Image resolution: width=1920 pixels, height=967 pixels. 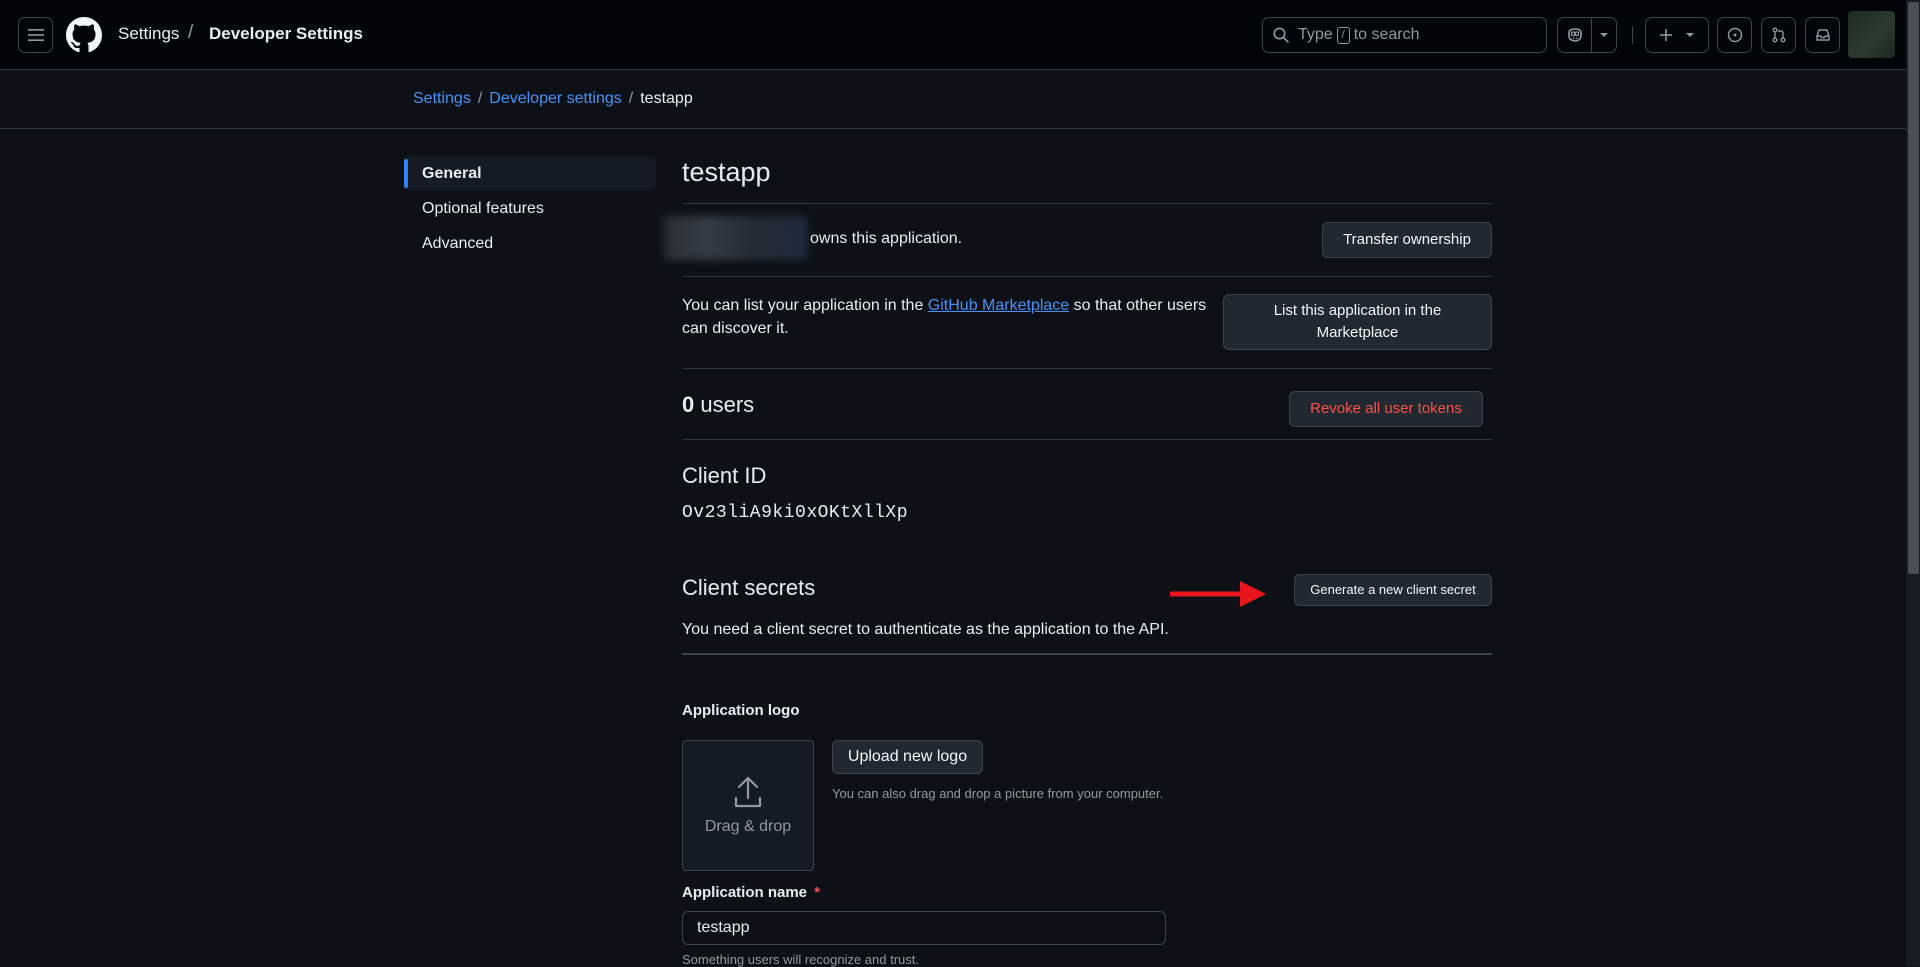 What do you see at coordinates (803, 305) in the screenshot?
I see `marketplace-text-pre: You can list your application in the` at bounding box center [803, 305].